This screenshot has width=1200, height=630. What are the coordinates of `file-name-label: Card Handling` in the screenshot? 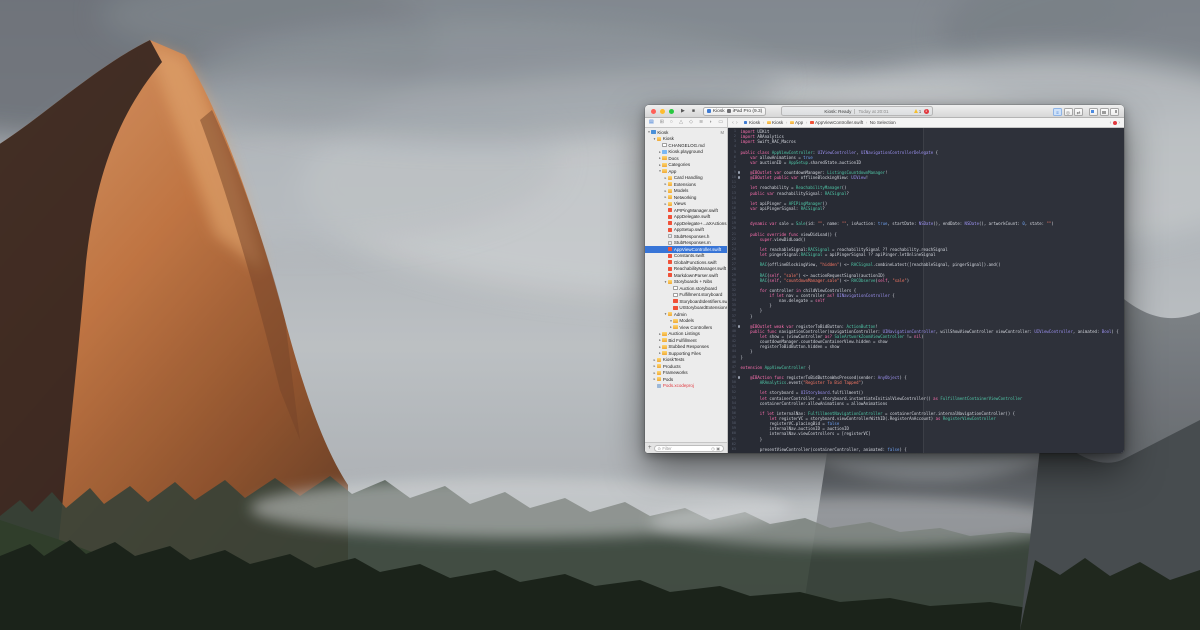 It's located at (688, 178).